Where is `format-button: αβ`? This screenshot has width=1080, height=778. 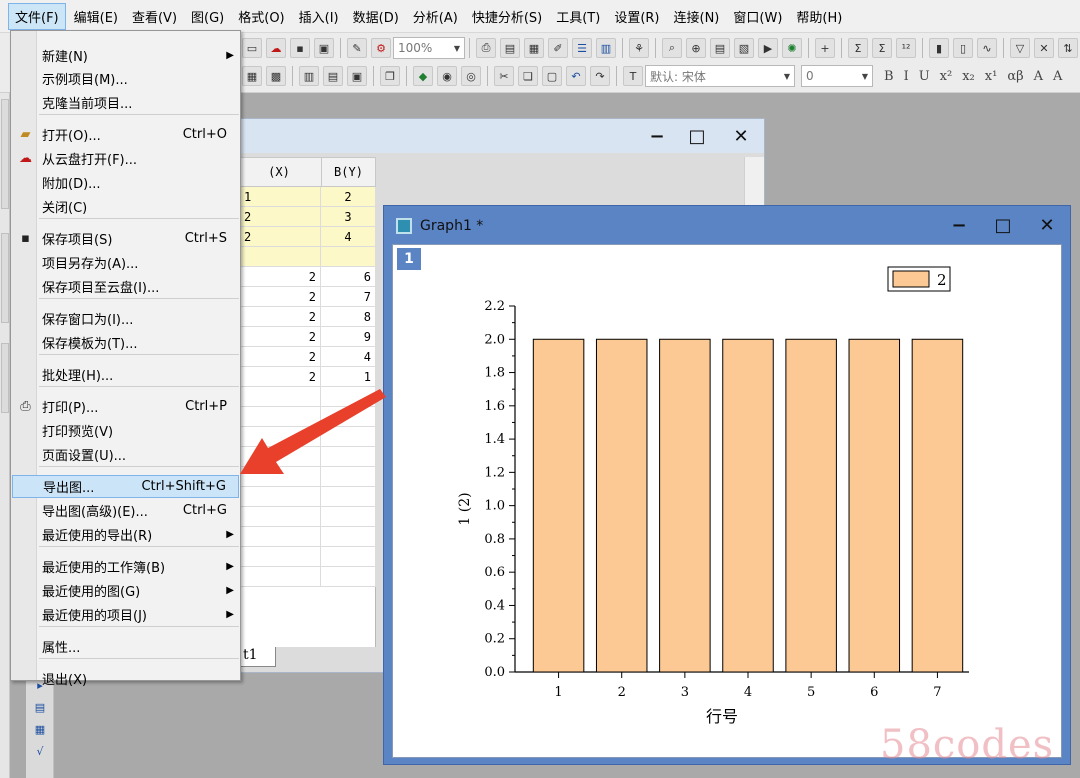 format-button: αβ is located at coordinates (1015, 76).